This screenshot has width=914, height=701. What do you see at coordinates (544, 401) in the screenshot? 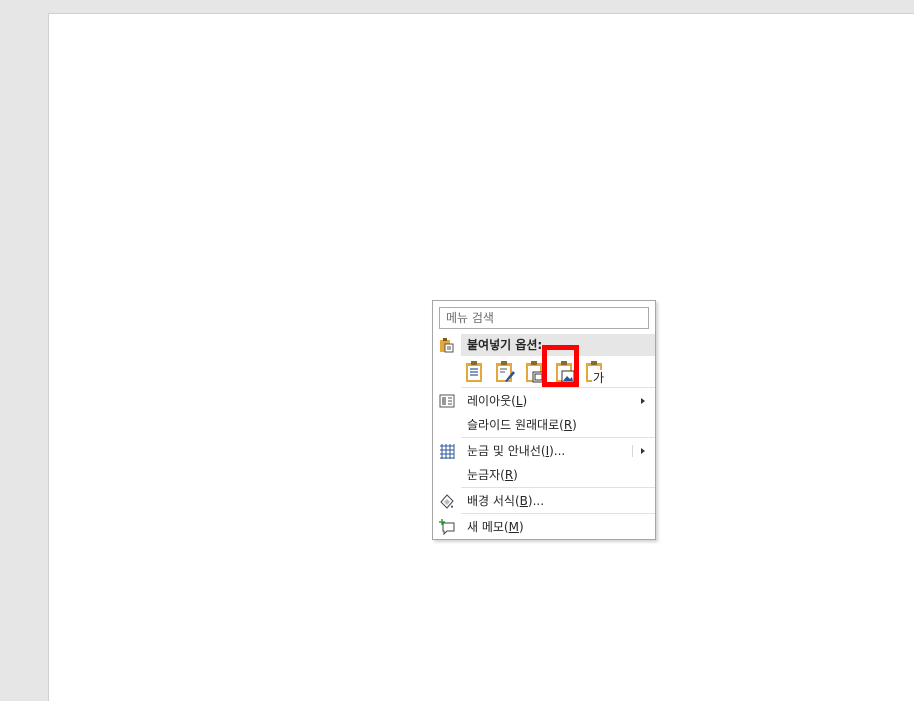
I see `menu-item-layout: 레이아웃(L)` at bounding box center [544, 401].